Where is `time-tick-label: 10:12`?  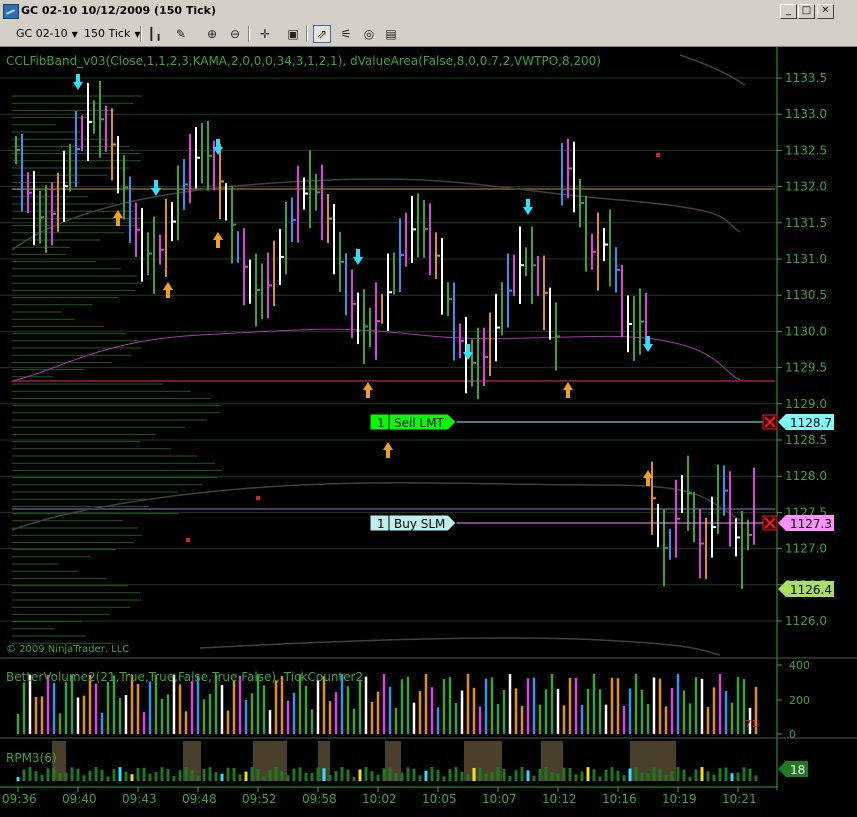
time-tick-label: 10:12 is located at coordinates (559, 799).